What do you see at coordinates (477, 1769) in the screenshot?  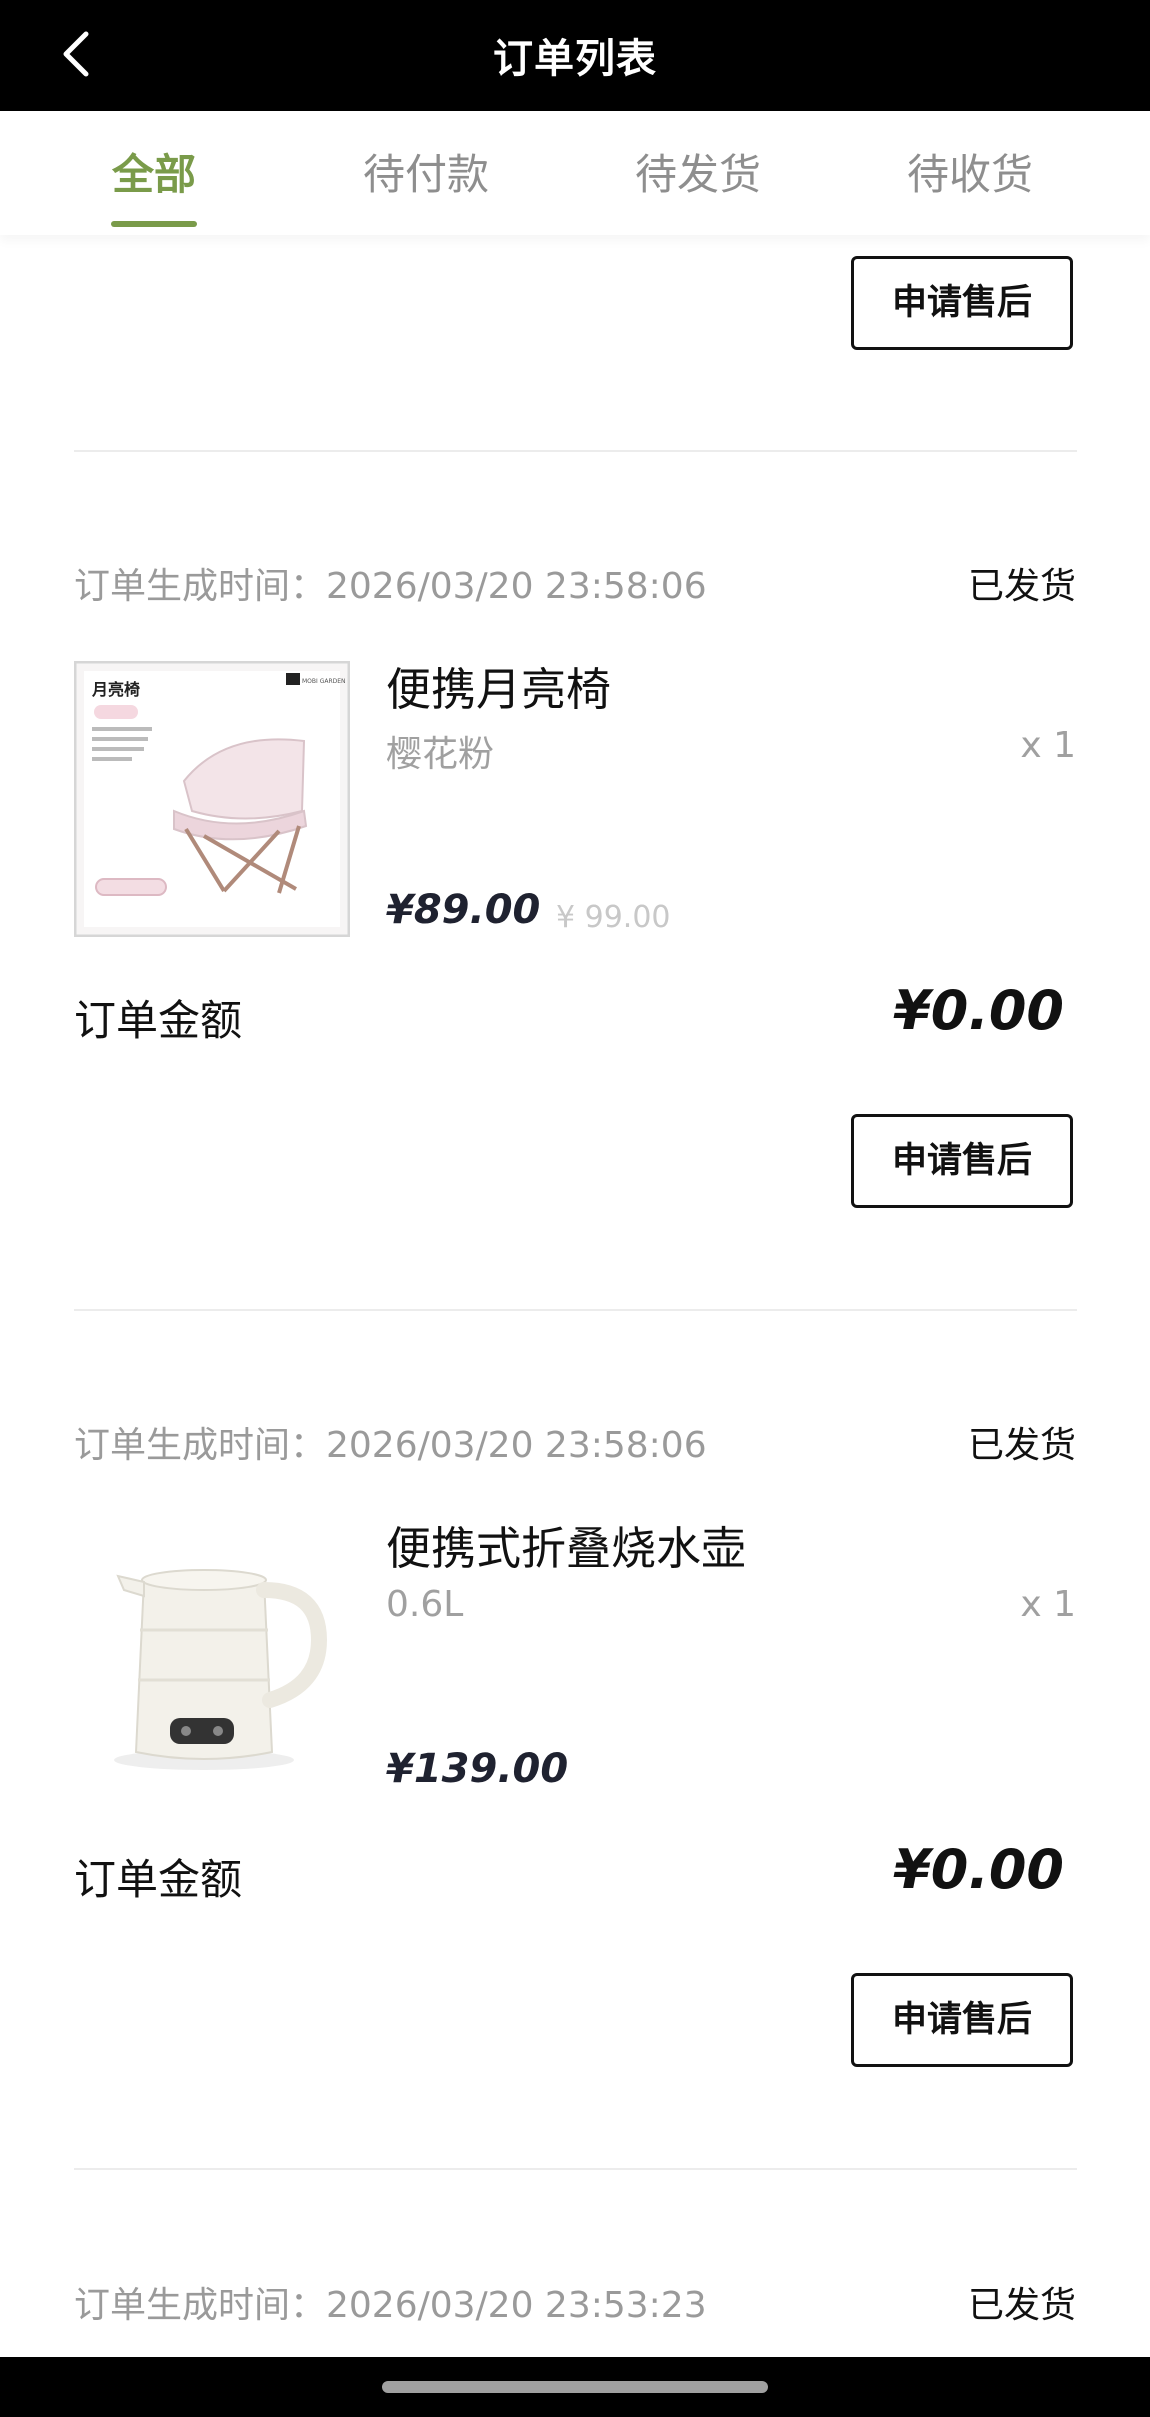 I see `product-price: ¥139.00` at bounding box center [477, 1769].